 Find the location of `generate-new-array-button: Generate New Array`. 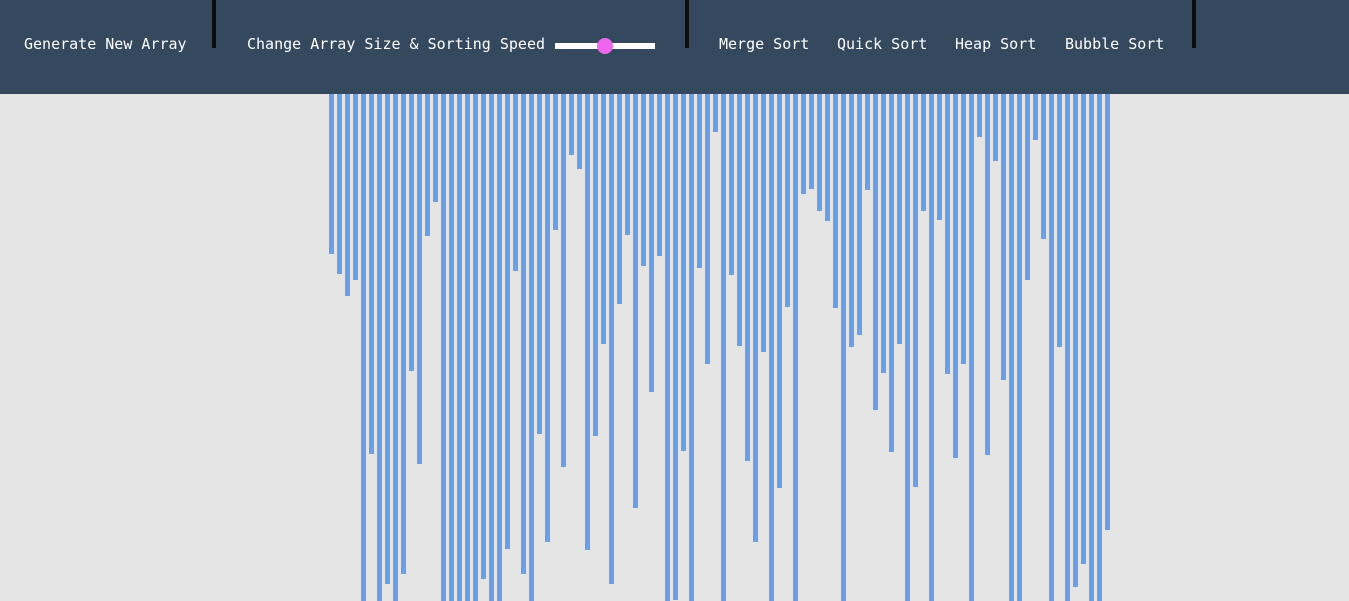

generate-new-array-button: Generate New Array is located at coordinates (105, 44).